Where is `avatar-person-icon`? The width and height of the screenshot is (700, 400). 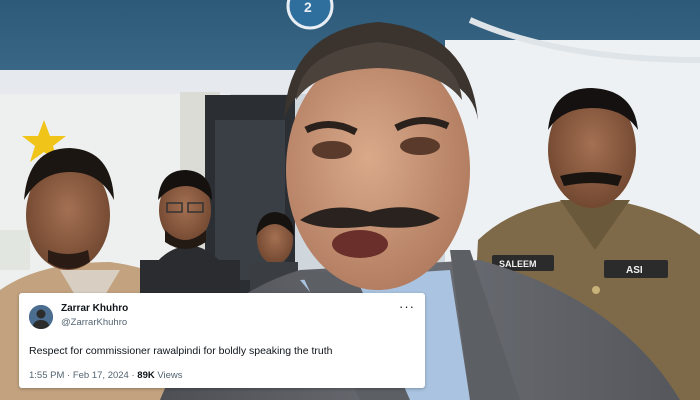 avatar-person-icon is located at coordinates (41, 317).